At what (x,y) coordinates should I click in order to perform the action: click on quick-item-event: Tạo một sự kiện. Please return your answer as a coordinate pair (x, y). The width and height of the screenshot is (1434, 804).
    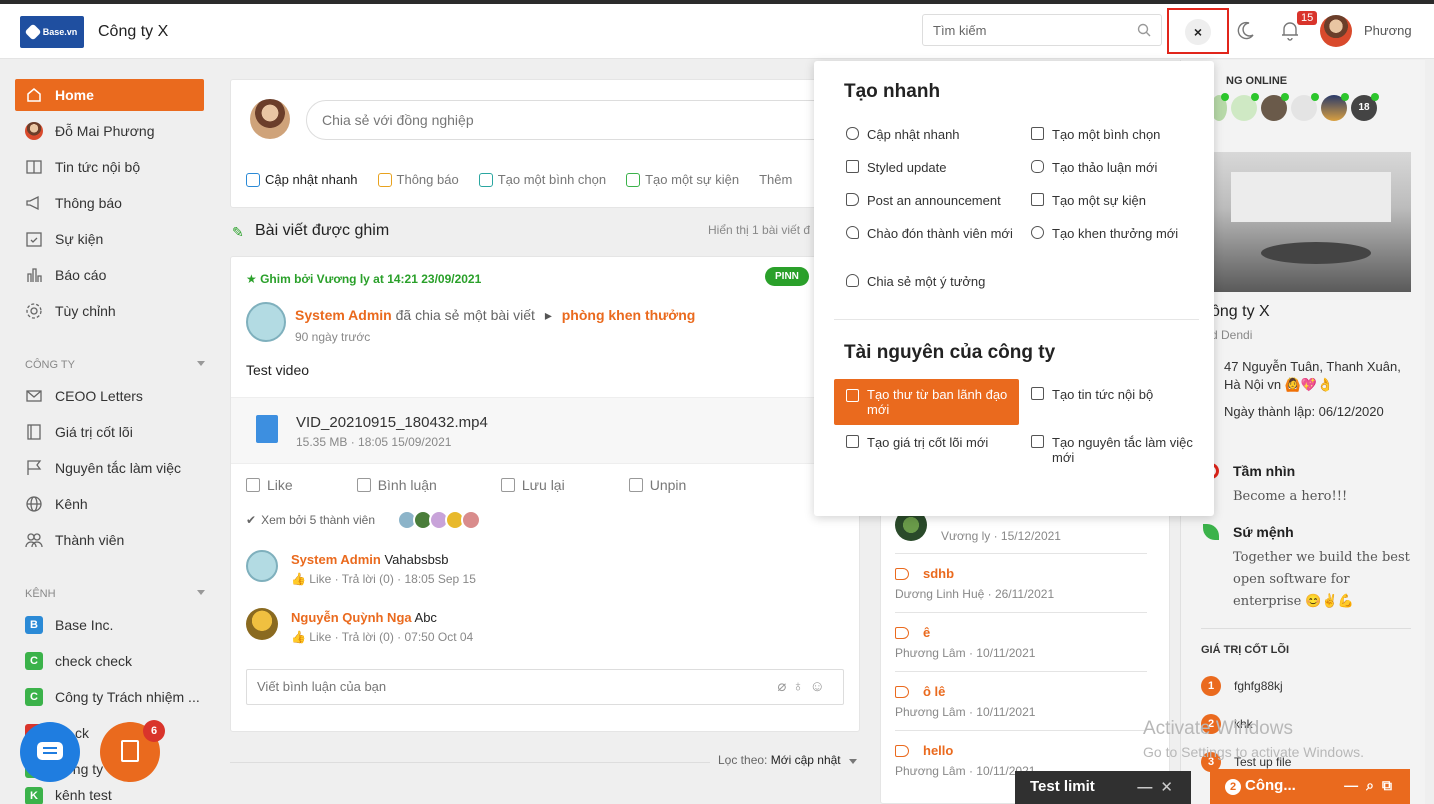
    Looking at the image, I should click on (1116, 200).